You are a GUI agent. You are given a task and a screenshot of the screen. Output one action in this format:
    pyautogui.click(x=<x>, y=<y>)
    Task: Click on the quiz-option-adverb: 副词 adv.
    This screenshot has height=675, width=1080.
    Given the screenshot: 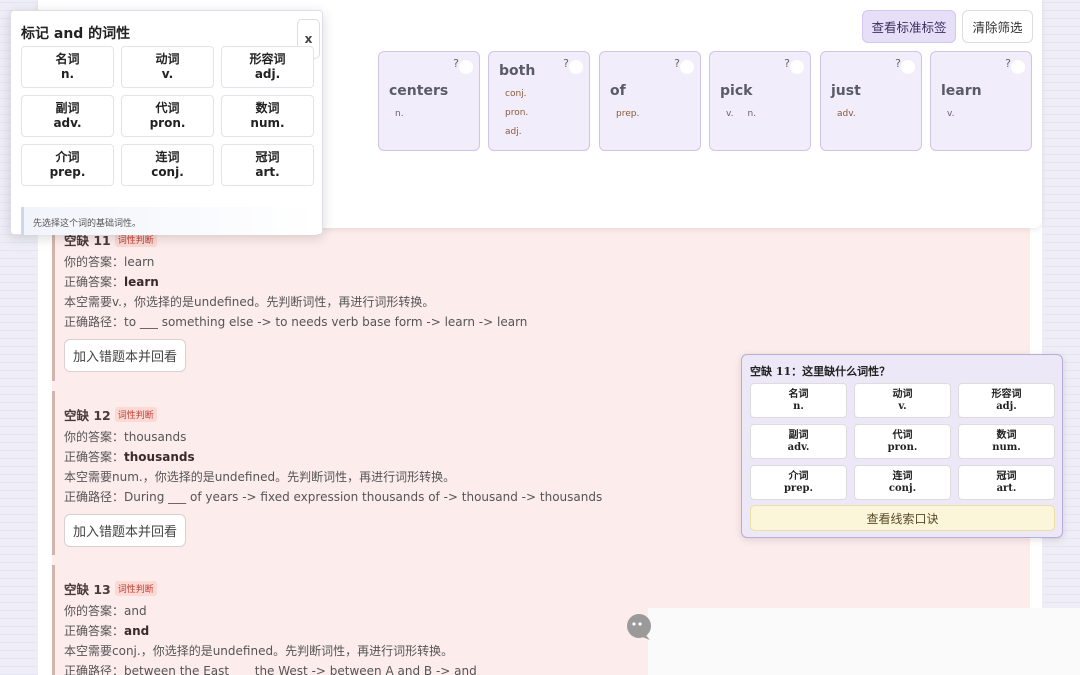 What is the action you would take?
    pyautogui.click(x=798, y=441)
    